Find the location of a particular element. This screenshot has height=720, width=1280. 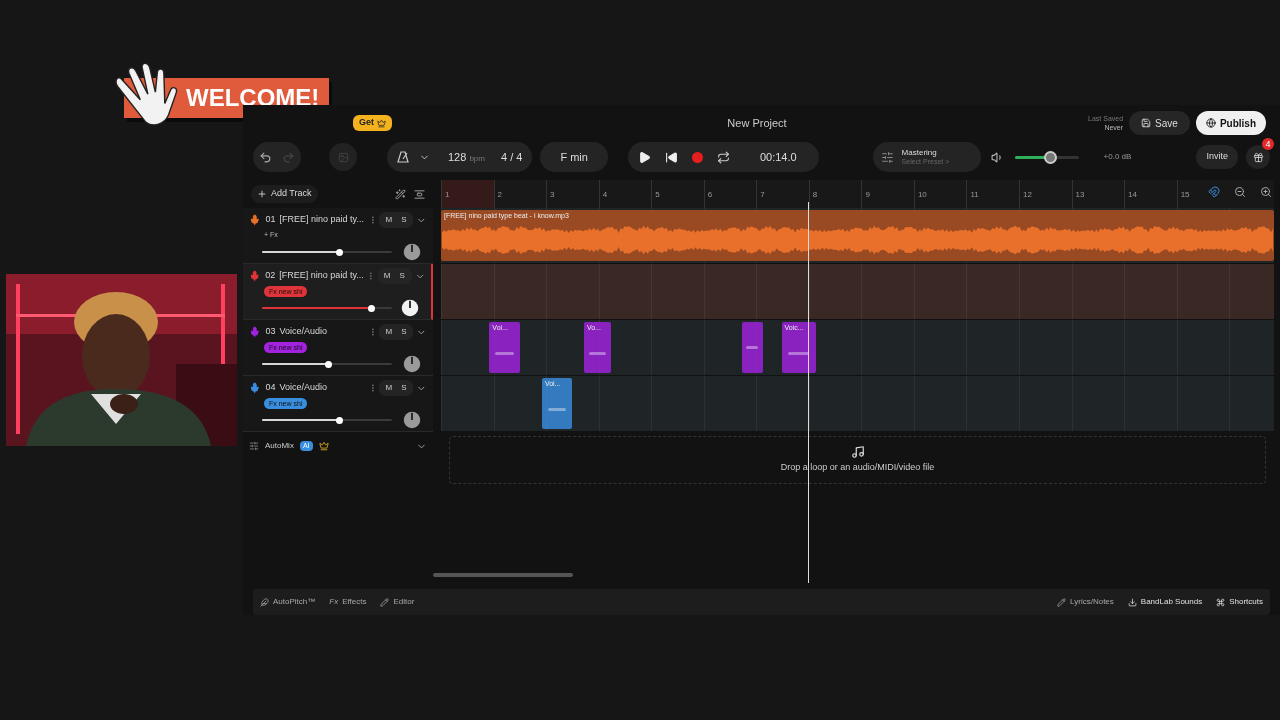

image-icon is located at coordinates (343, 157).